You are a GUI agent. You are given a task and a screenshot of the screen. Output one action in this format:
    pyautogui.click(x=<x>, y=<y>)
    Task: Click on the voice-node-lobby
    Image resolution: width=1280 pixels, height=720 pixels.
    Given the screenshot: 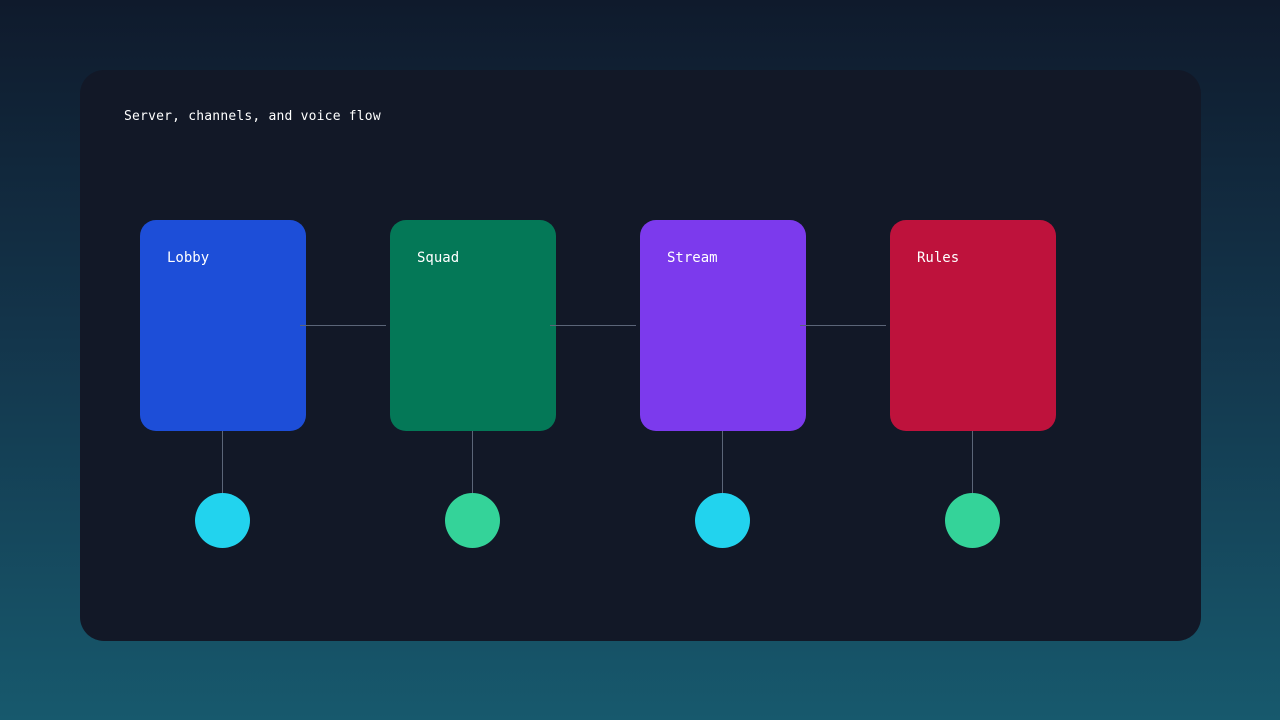 What is the action you would take?
    pyautogui.click(x=222, y=520)
    